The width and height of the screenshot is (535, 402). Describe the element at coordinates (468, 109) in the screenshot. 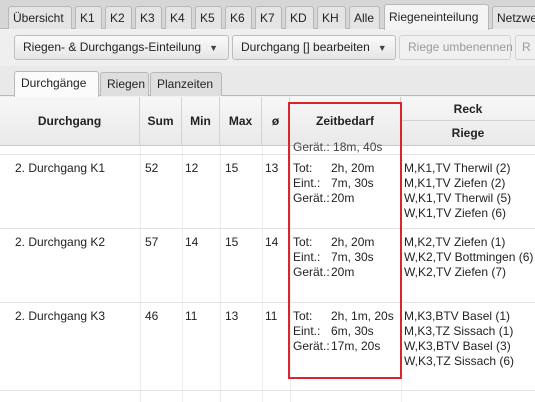

I see `header-reck: Reck` at that location.